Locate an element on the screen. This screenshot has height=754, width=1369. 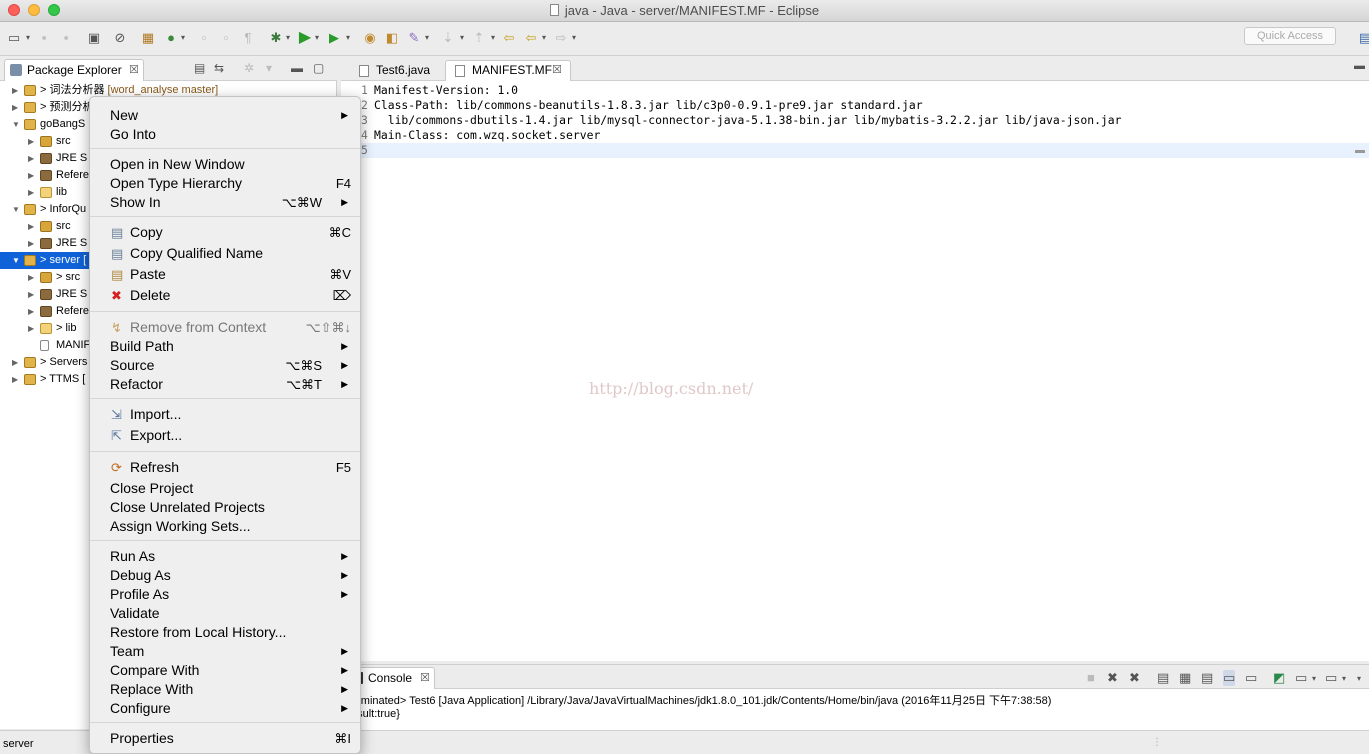
new-wizard-icon: ▭ is located at coordinates (14, 38).